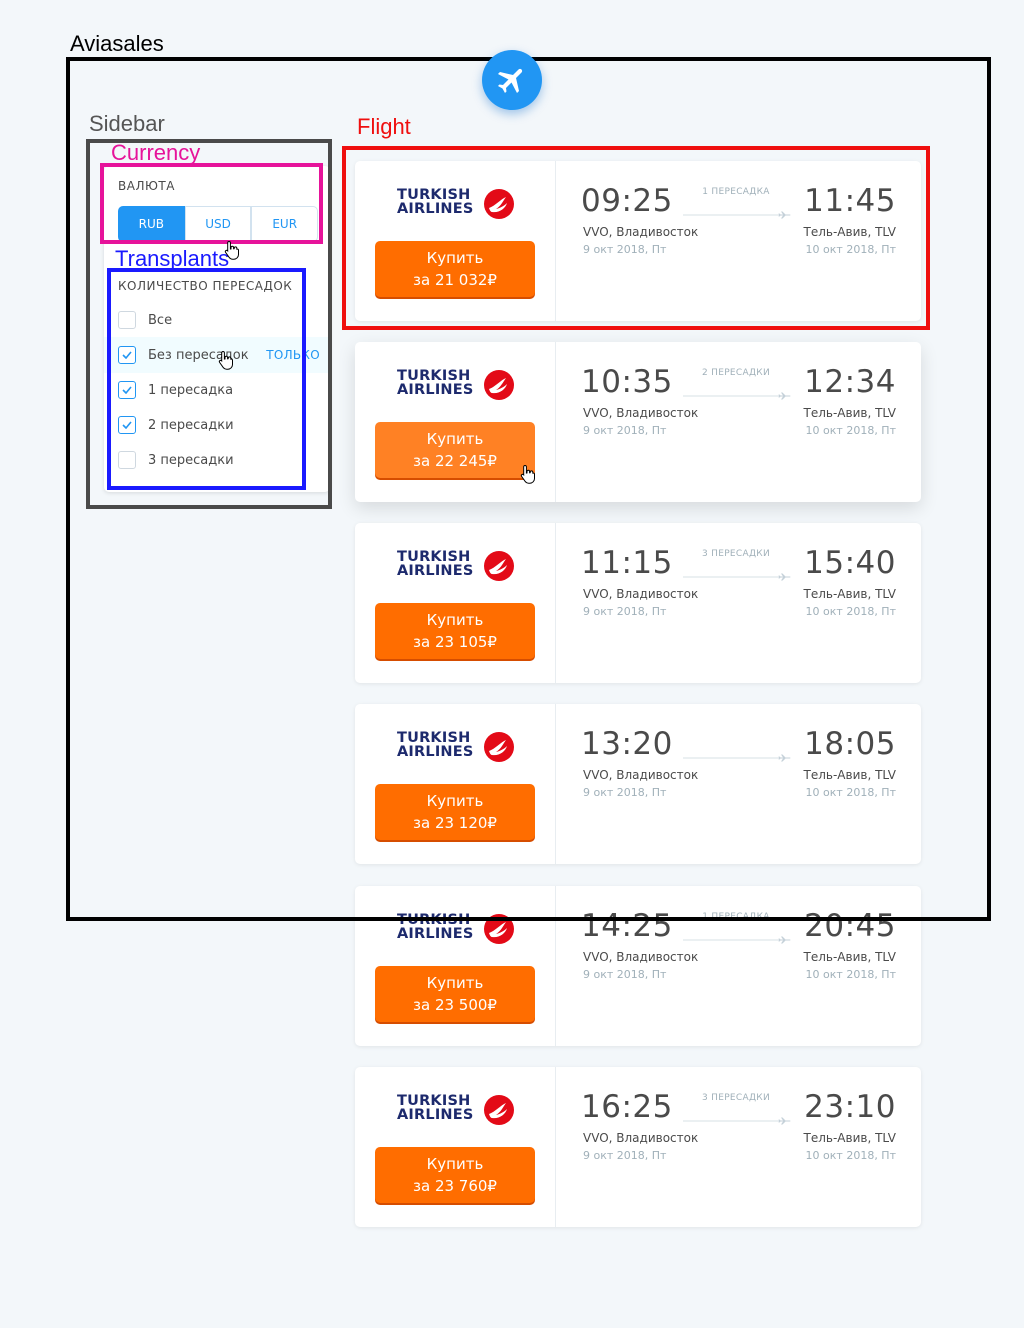  What do you see at coordinates (455, 269) in the screenshot?
I see `buy-button: Купить за 21 032₽` at bounding box center [455, 269].